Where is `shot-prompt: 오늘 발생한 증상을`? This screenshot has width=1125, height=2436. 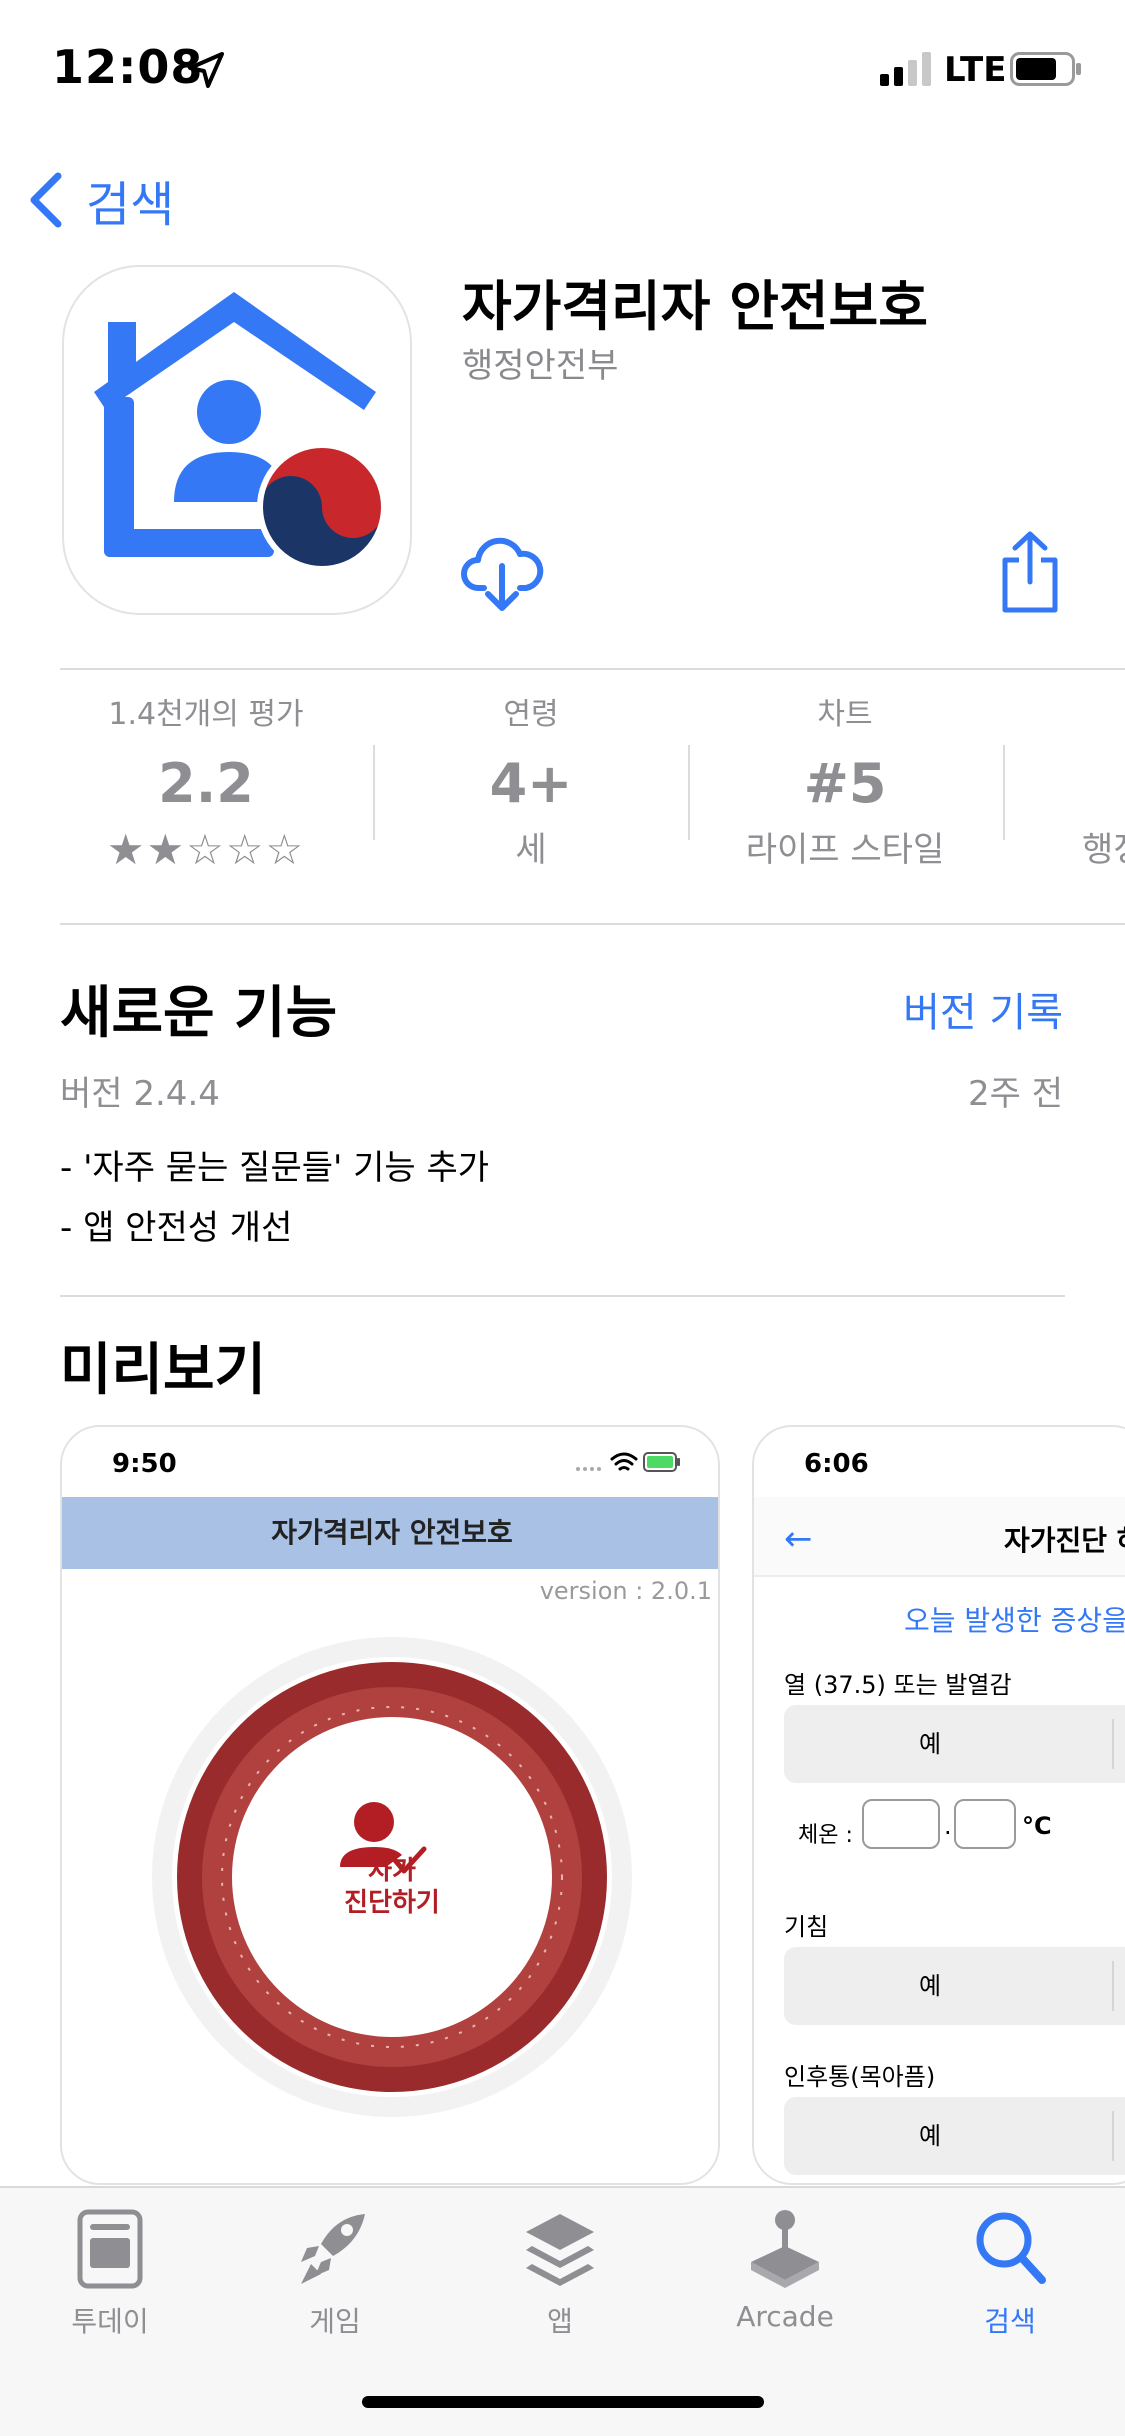
shot-prompt: 오늘 발생한 증상을 is located at coordinates (1014, 1620).